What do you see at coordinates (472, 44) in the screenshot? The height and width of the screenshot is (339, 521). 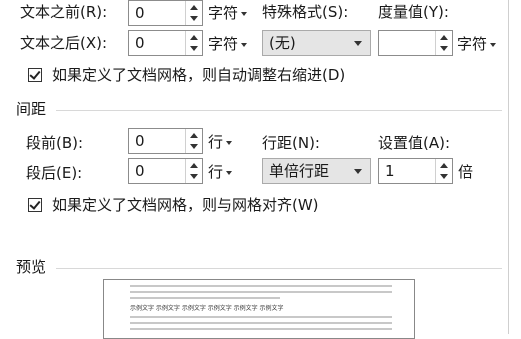 I see `measure-unit-text: 字符` at bounding box center [472, 44].